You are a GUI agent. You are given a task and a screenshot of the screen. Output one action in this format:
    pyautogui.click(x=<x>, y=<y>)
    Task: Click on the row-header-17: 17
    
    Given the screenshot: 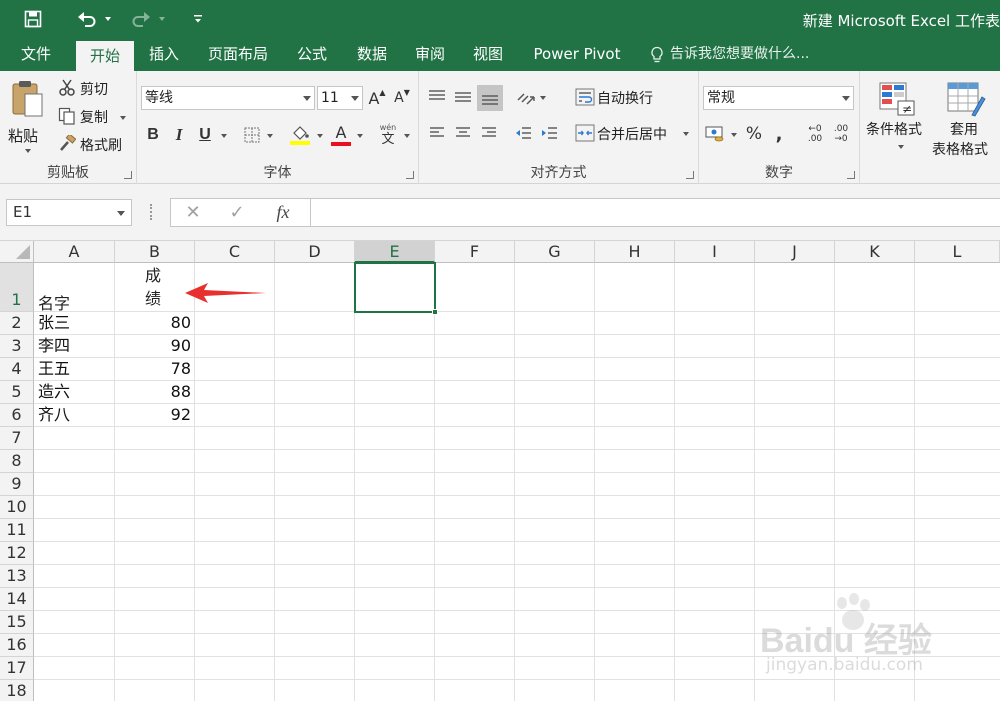 What is the action you would take?
    pyautogui.click(x=17, y=668)
    